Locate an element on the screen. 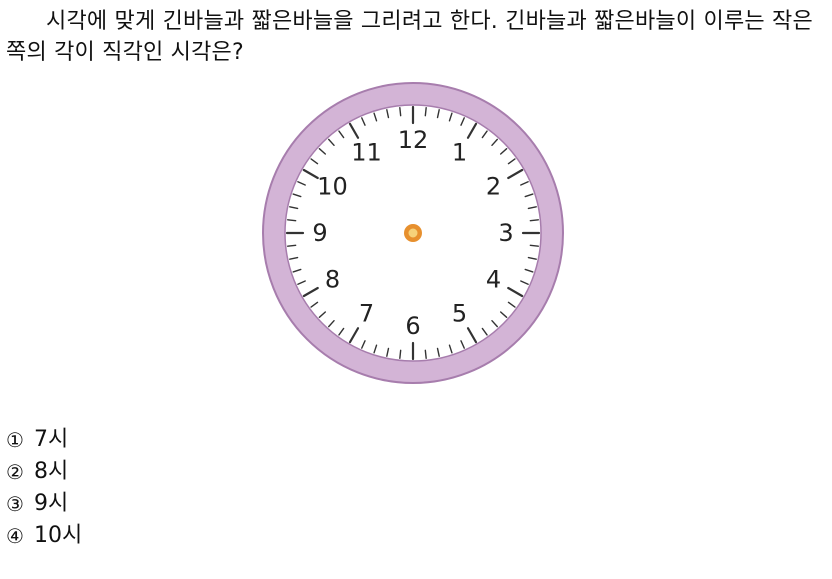  clock-number: 12 is located at coordinates (413, 140).